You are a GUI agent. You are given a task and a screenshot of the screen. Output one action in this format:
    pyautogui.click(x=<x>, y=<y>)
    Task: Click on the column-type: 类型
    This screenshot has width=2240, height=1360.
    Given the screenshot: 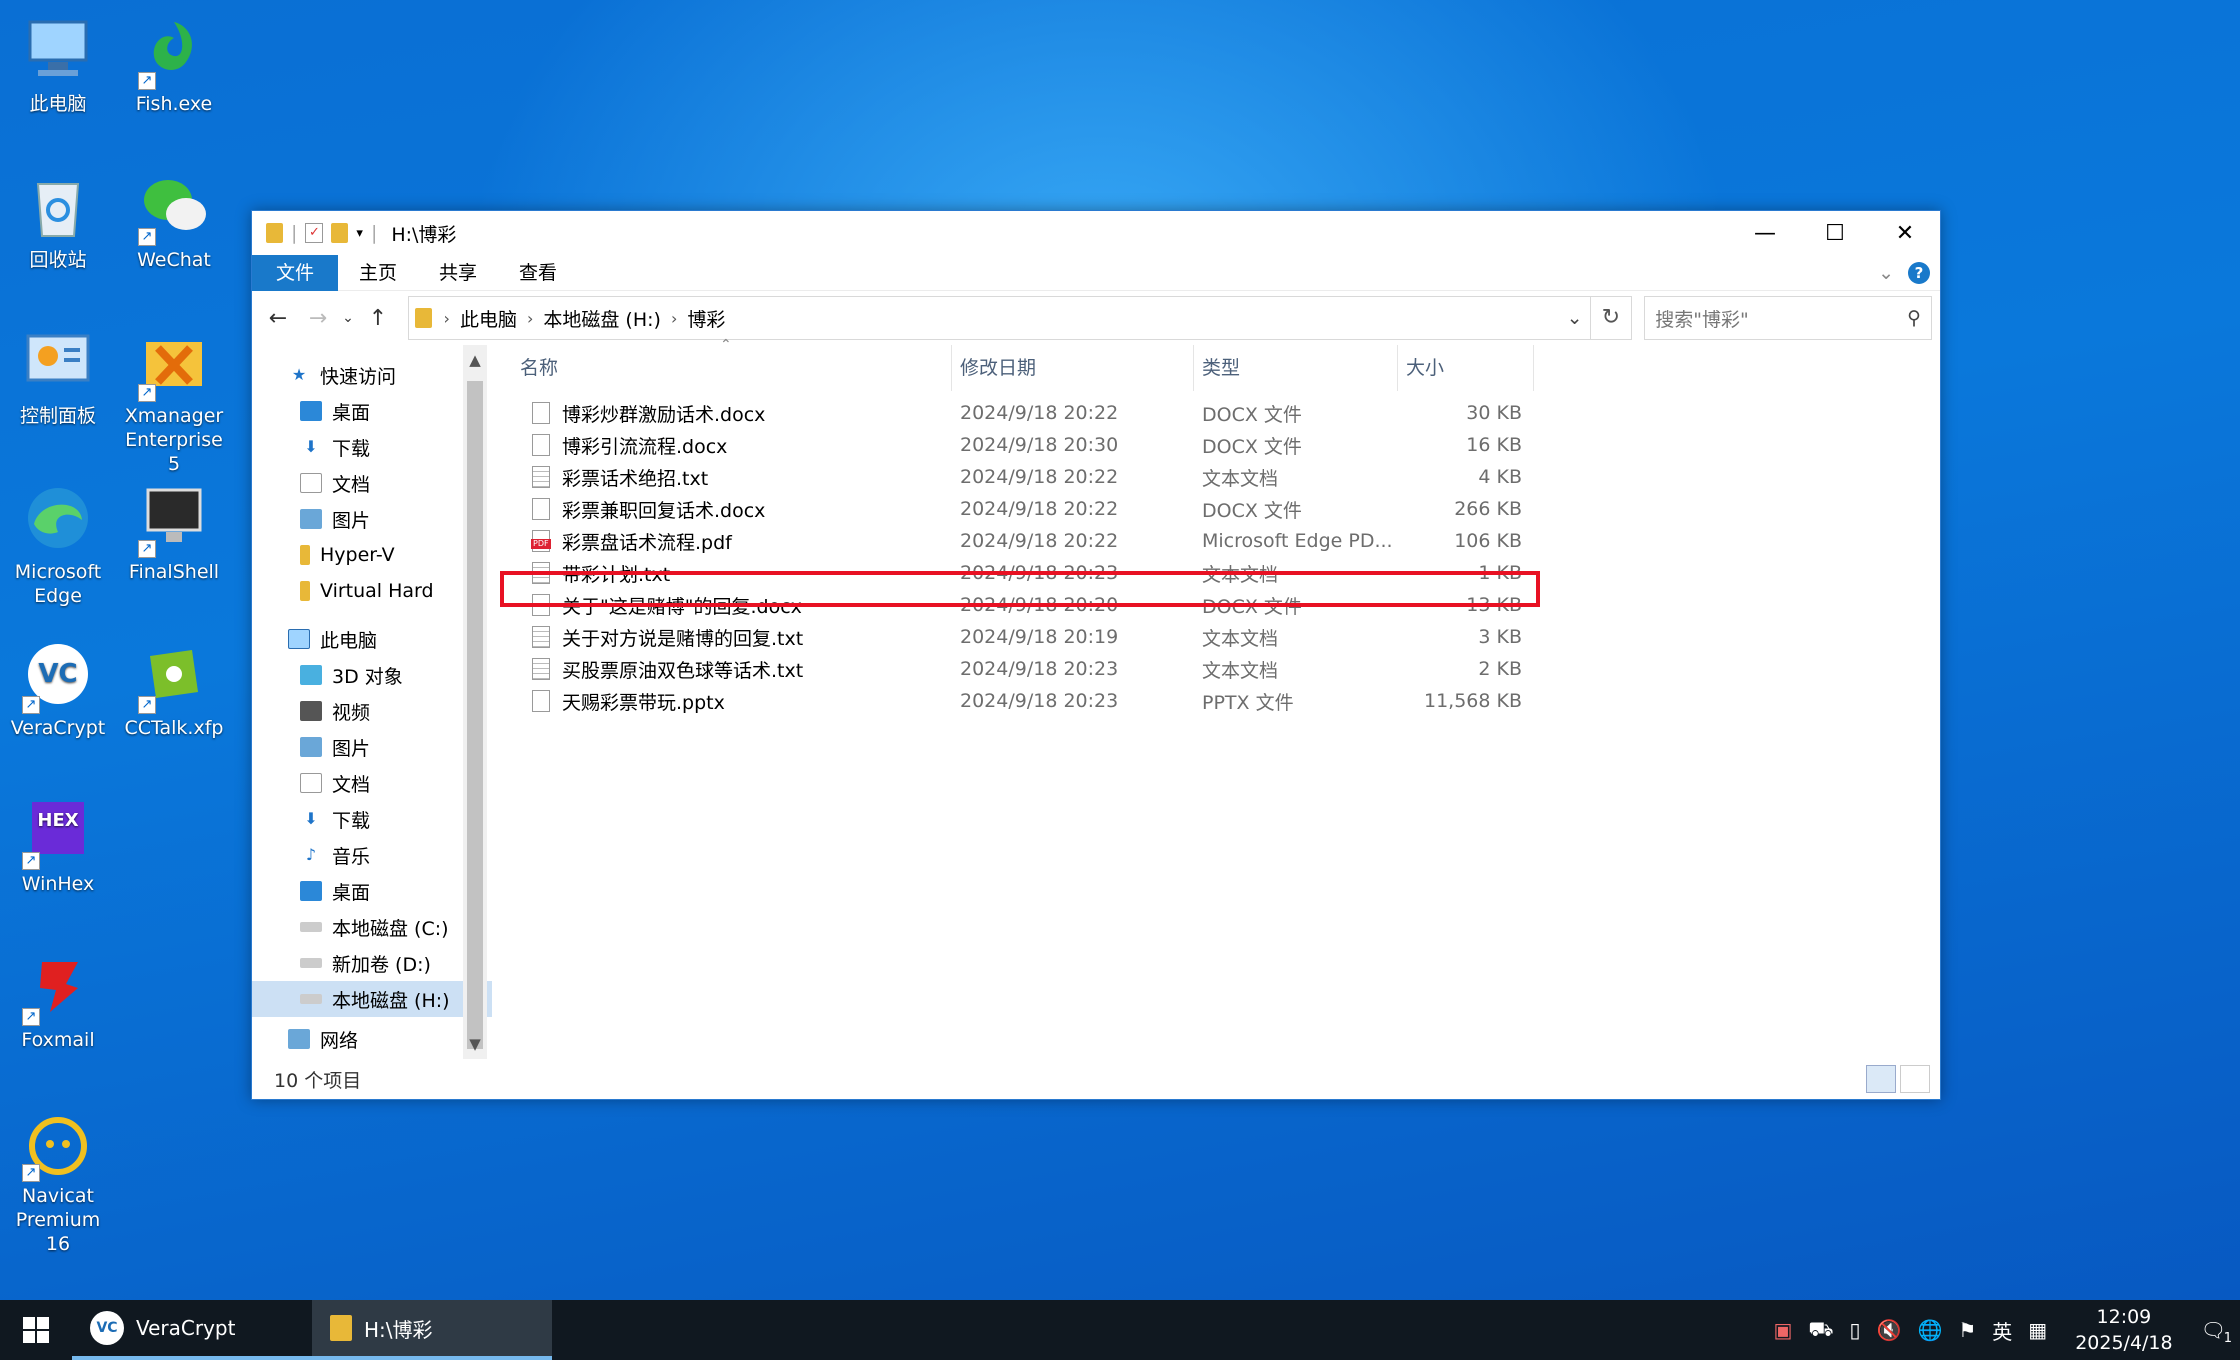 What is the action you would take?
    pyautogui.click(x=1296, y=368)
    